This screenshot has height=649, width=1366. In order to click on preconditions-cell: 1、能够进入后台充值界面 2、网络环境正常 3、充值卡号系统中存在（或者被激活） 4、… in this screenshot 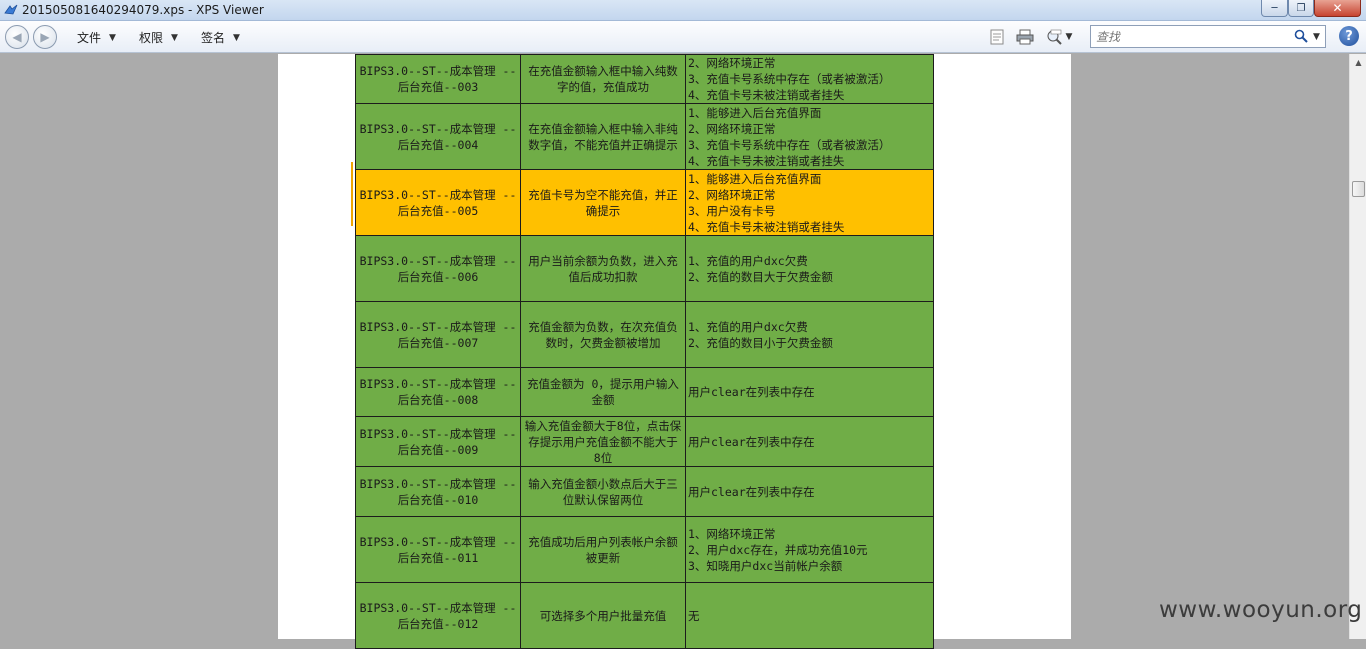, I will do `click(809, 136)`.